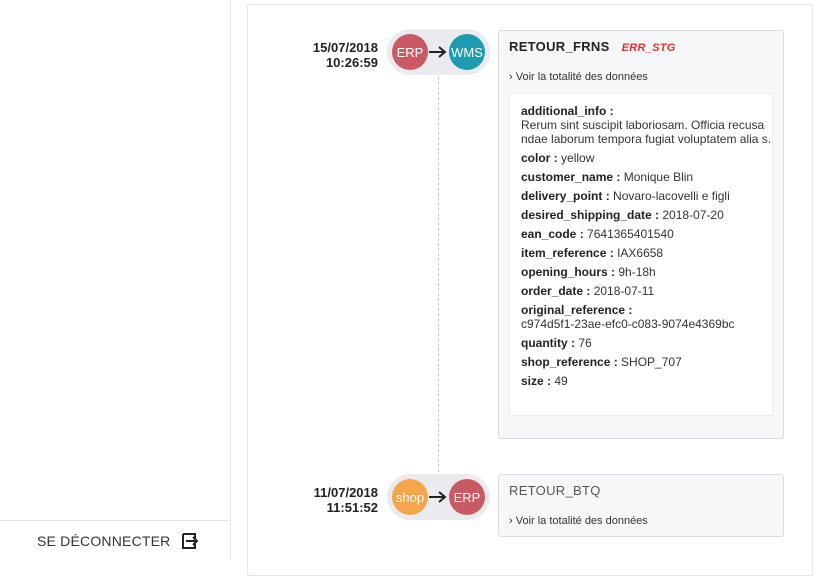 The width and height of the screenshot is (826, 576). What do you see at coordinates (308, 55) in the screenshot?
I see `event-timestamp: 15/07/2018 10:26:59` at bounding box center [308, 55].